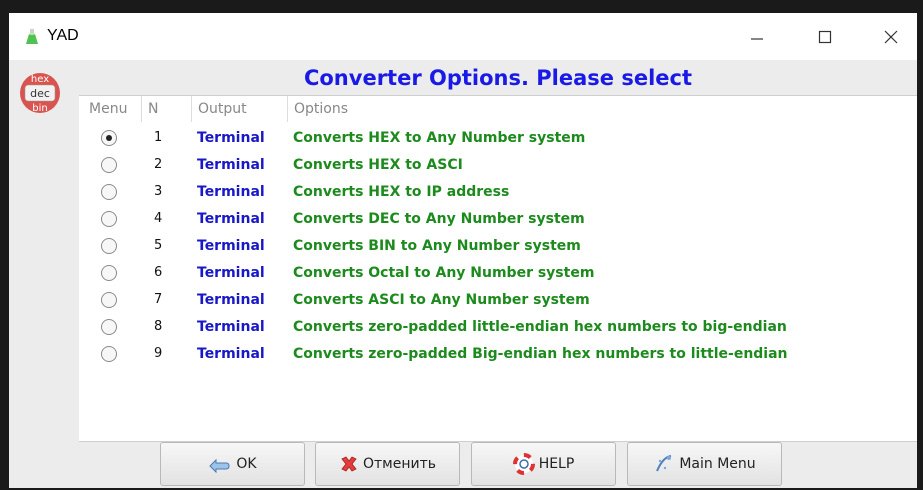 The image size is (923, 490). Describe the element at coordinates (110, 109) in the screenshot. I see `column-header-menu: Menu` at that location.